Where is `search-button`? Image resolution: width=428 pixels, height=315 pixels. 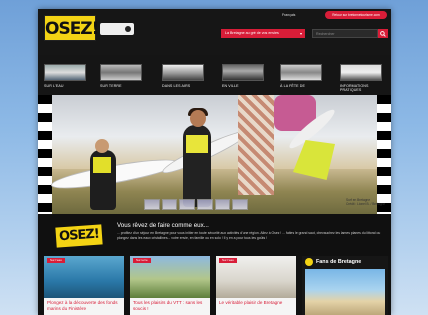
search-button is located at coordinates (383, 33).